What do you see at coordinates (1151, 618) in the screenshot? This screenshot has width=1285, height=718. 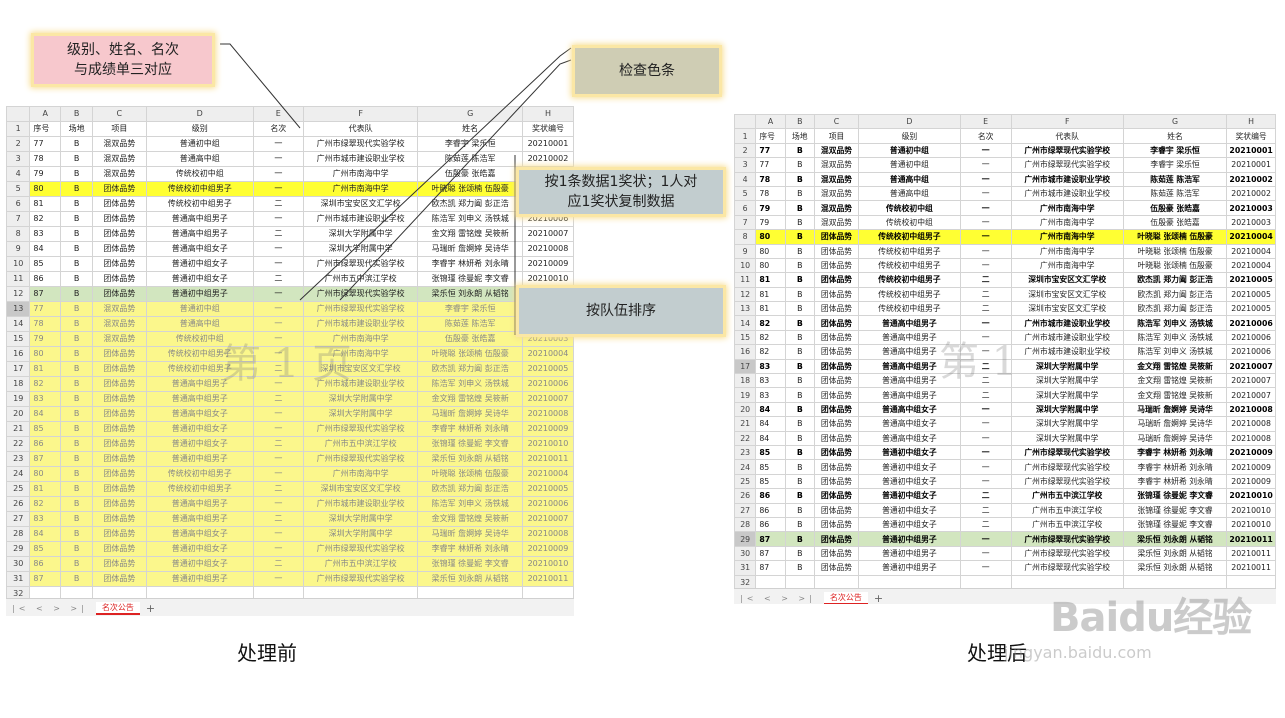 I see `baidu-logo-text: Baidu经验` at bounding box center [1151, 618].